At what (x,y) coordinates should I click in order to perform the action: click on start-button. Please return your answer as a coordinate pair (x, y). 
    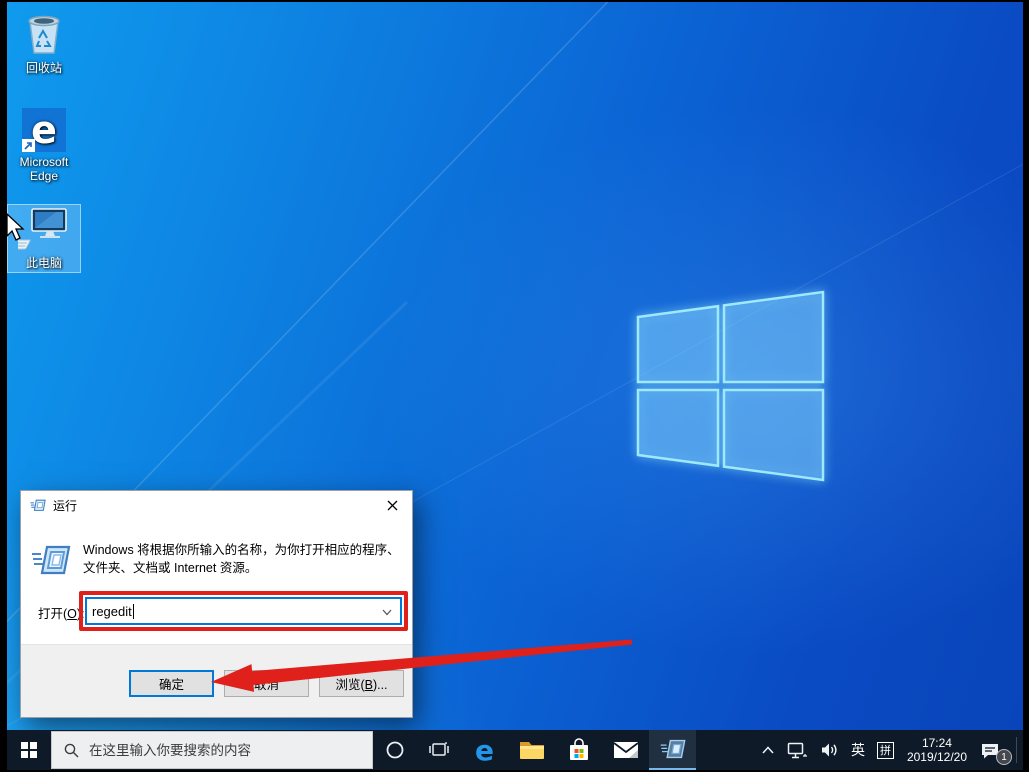
    Looking at the image, I should click on (29, 750).